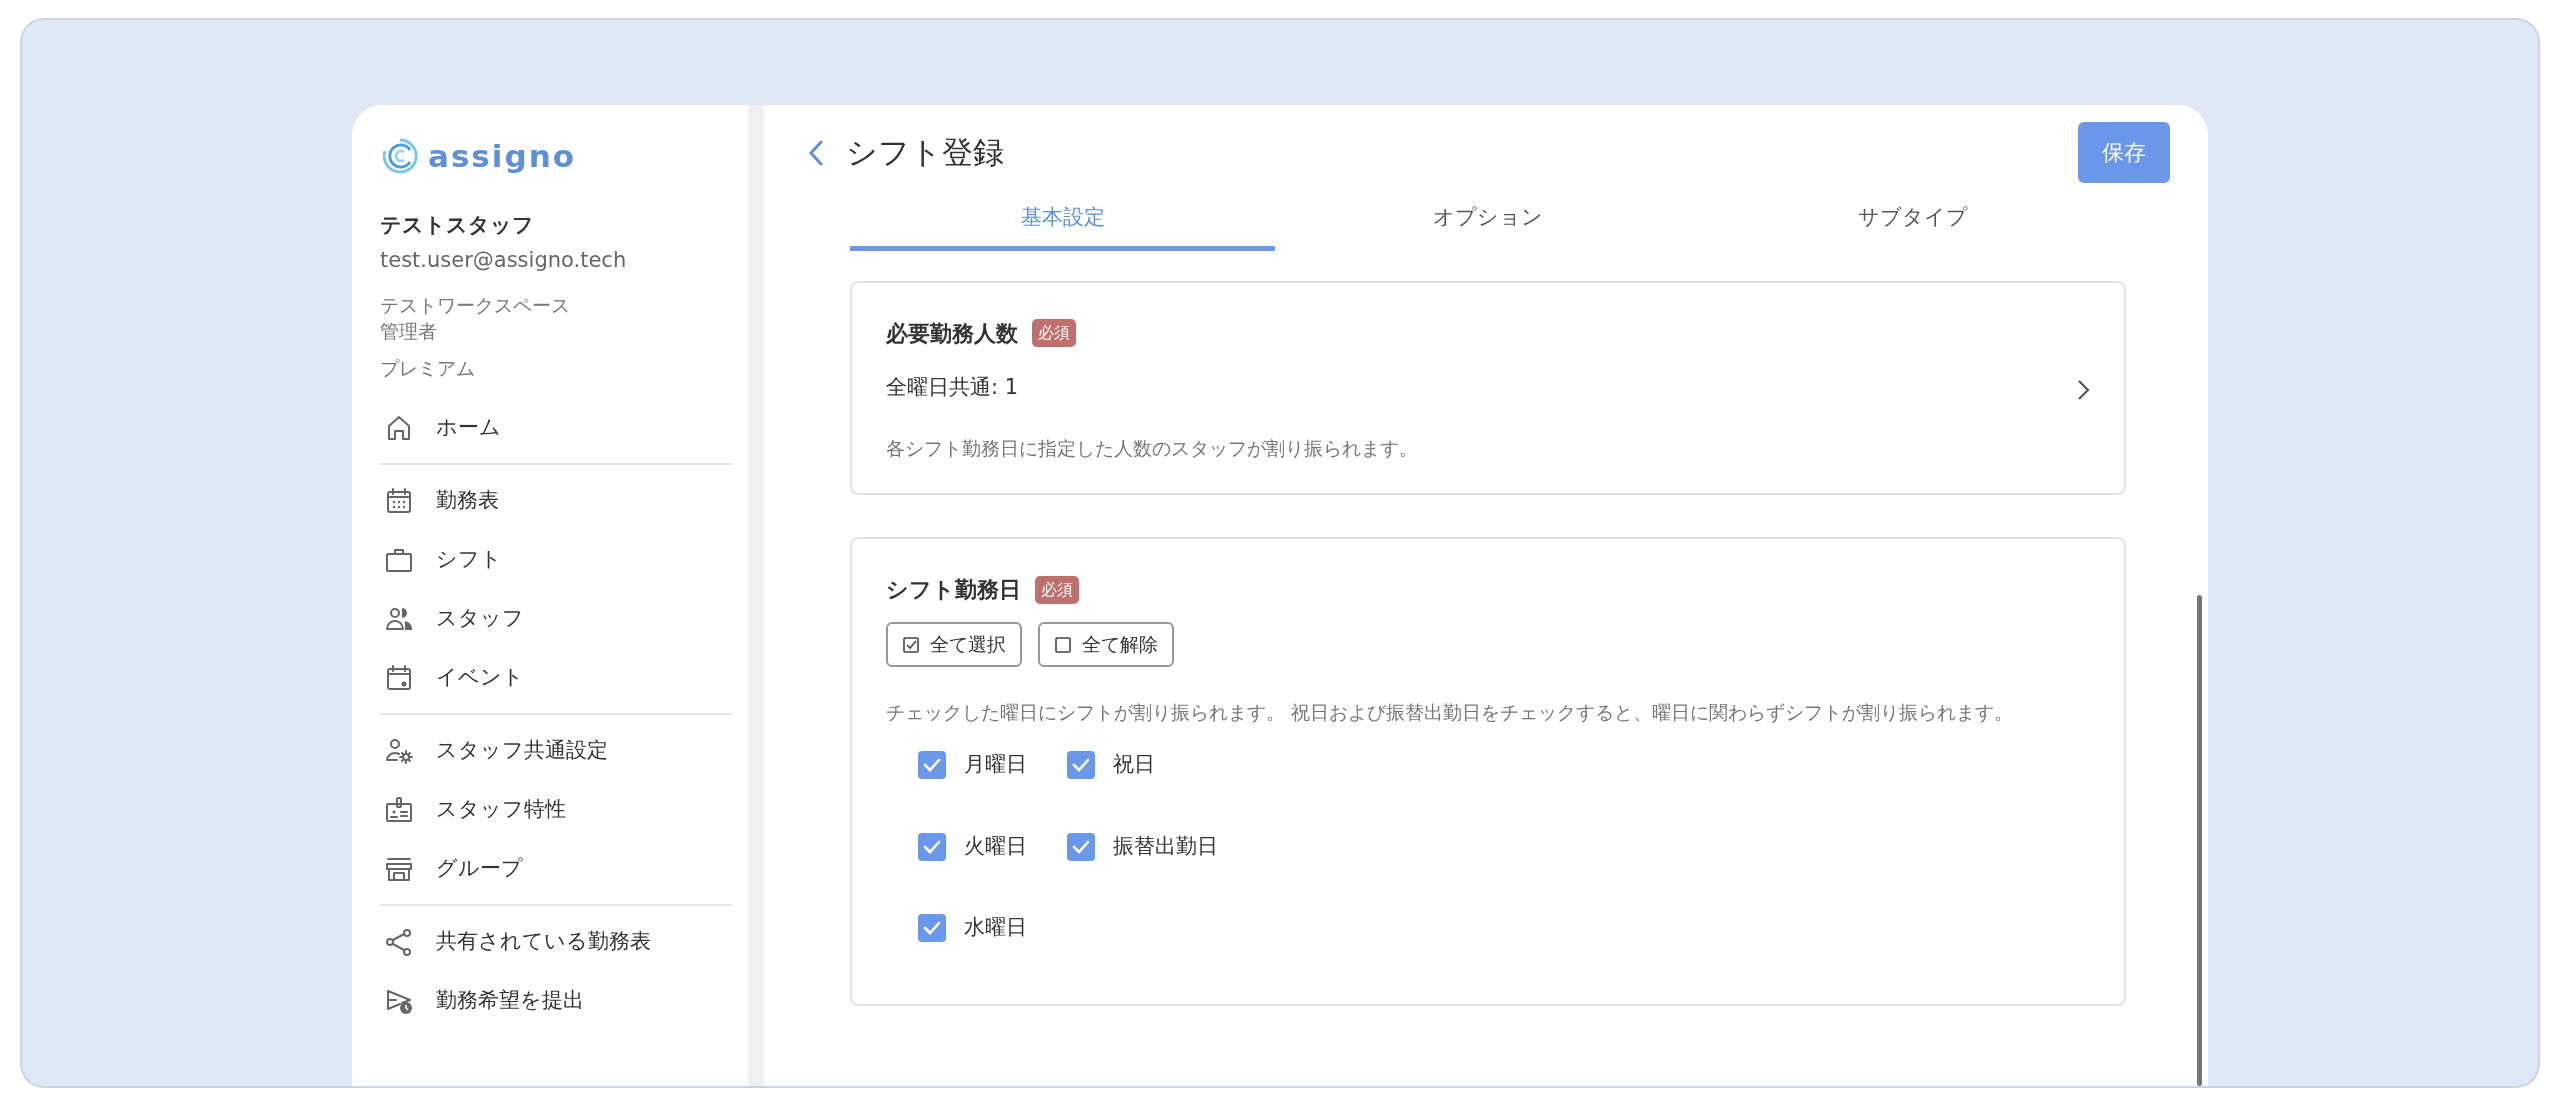 The height and width of the screenshot is (1107, 2560). What do you see at coordinates (457, 225) in the screenshot?
I see `user-name: テストスタッフ` at bounding box center [457, 225].